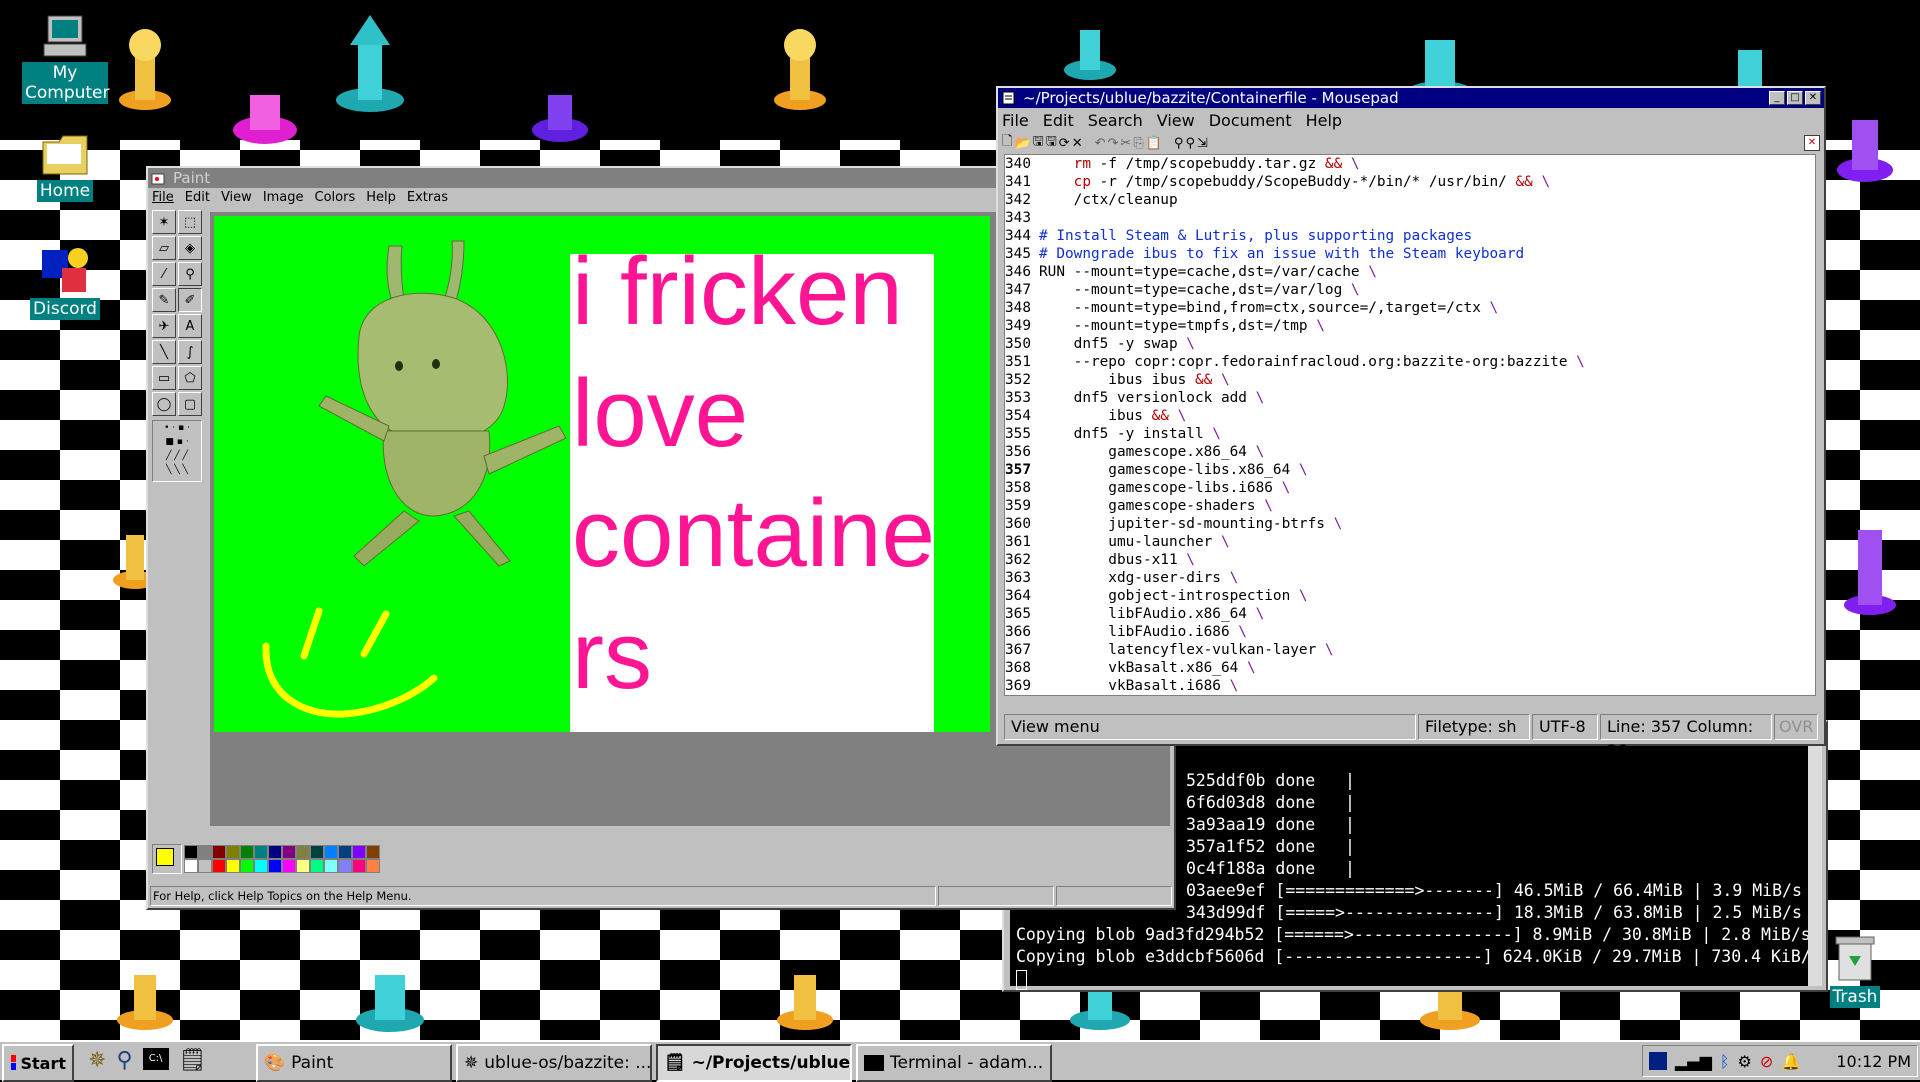 The height and width of the screenshot is (1082, 1920). What do you see at coordinates (193, 1060) in the screenshot?
I see `notes-icon: 🗒` at bounding box center [193, 1060].